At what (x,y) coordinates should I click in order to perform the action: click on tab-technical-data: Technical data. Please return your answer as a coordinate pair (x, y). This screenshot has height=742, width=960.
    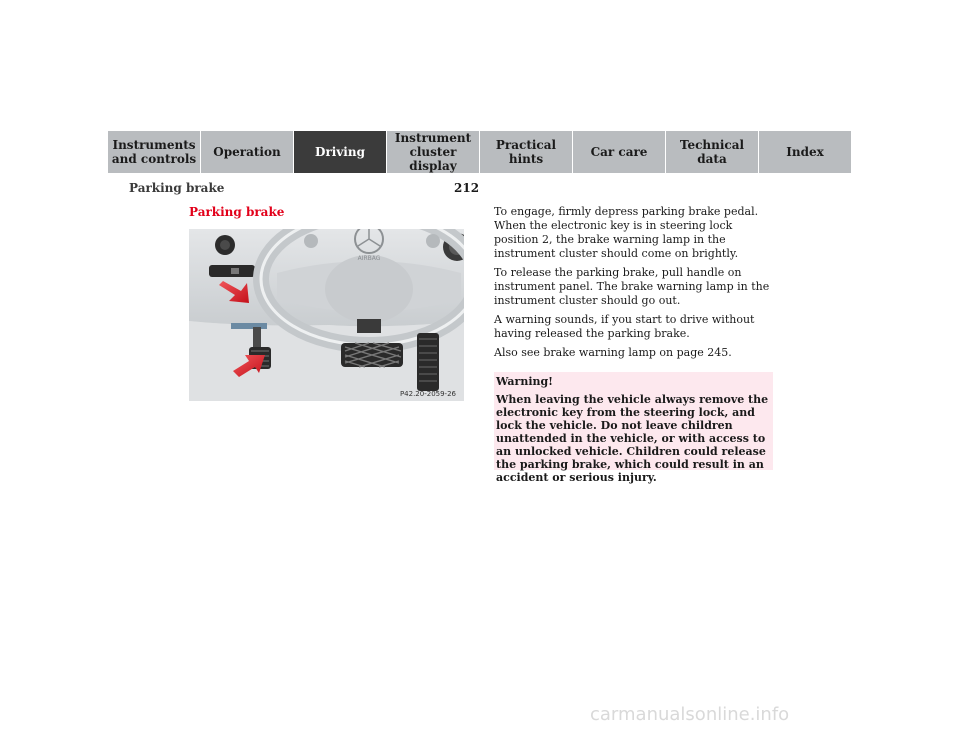
    Looking at the image, I should click on (712, 152).